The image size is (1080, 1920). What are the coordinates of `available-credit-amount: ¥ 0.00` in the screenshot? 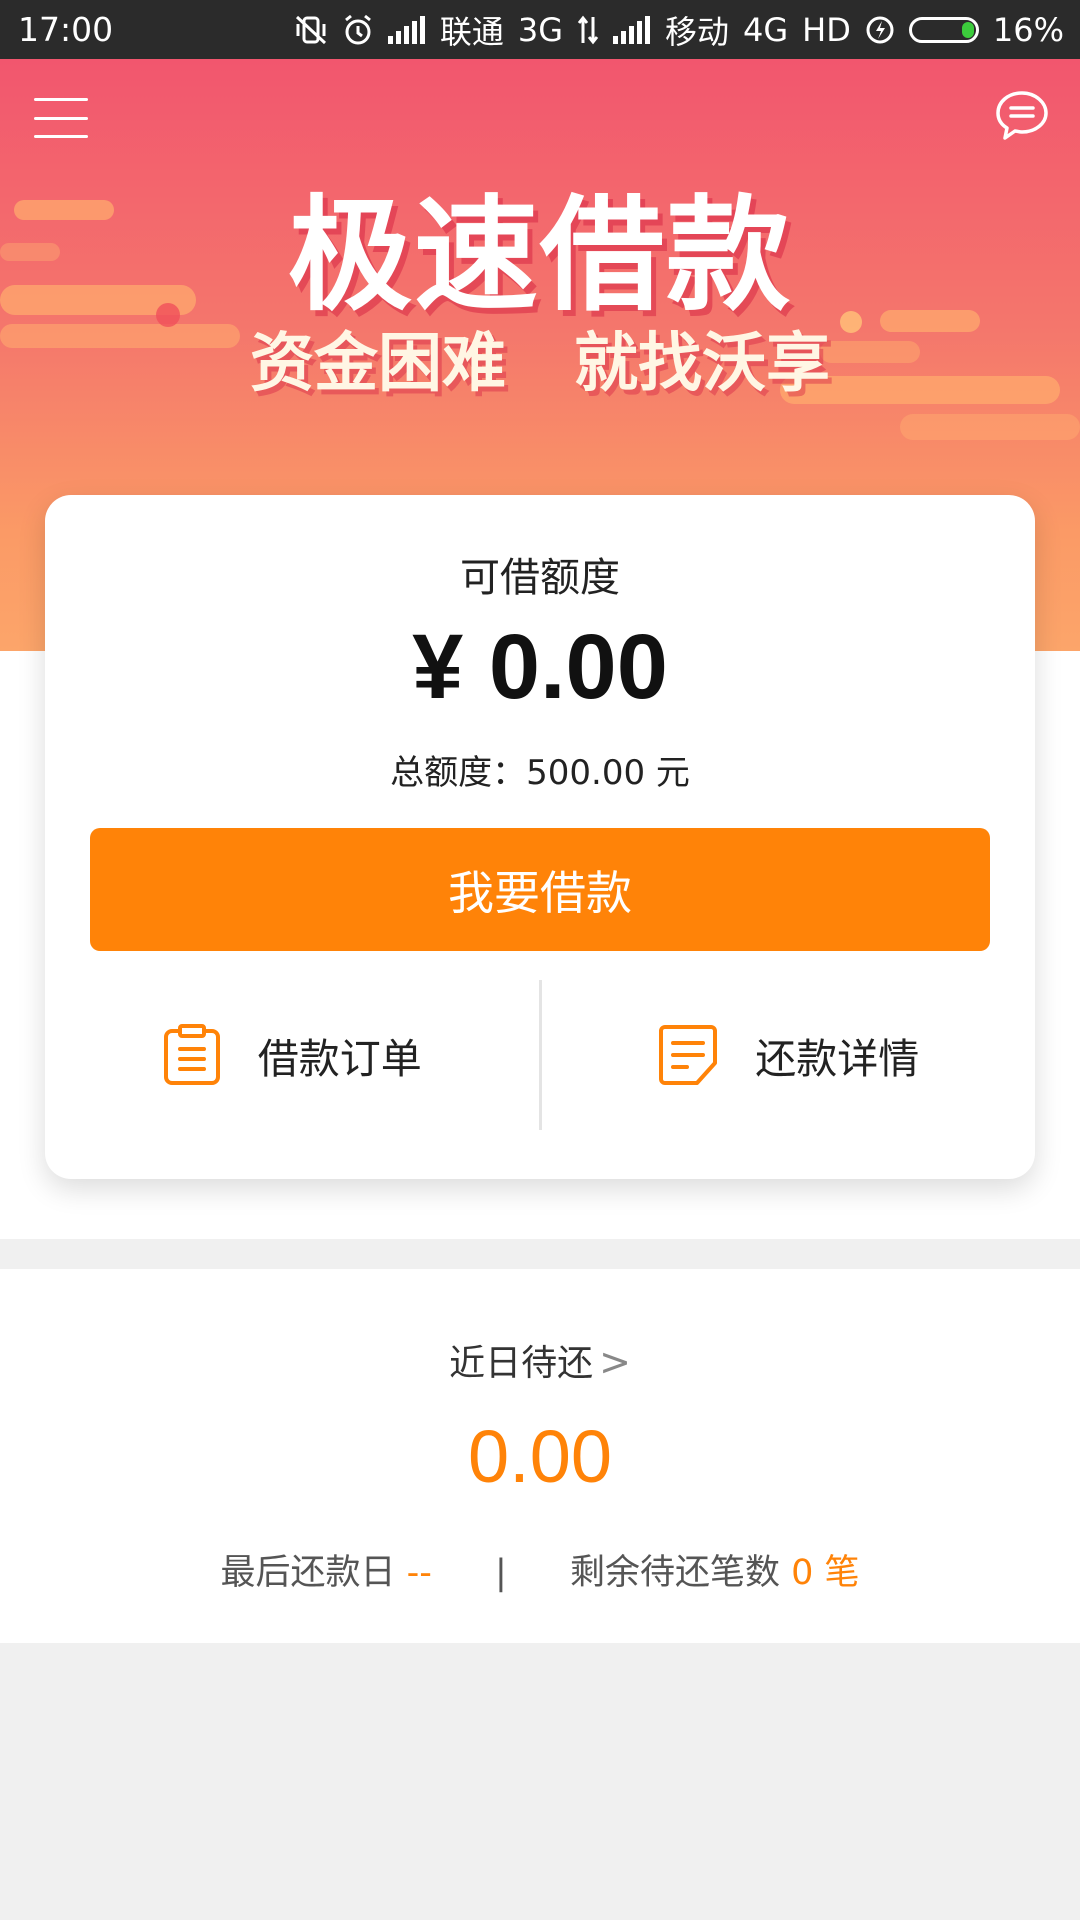 It's located at (540, 667).